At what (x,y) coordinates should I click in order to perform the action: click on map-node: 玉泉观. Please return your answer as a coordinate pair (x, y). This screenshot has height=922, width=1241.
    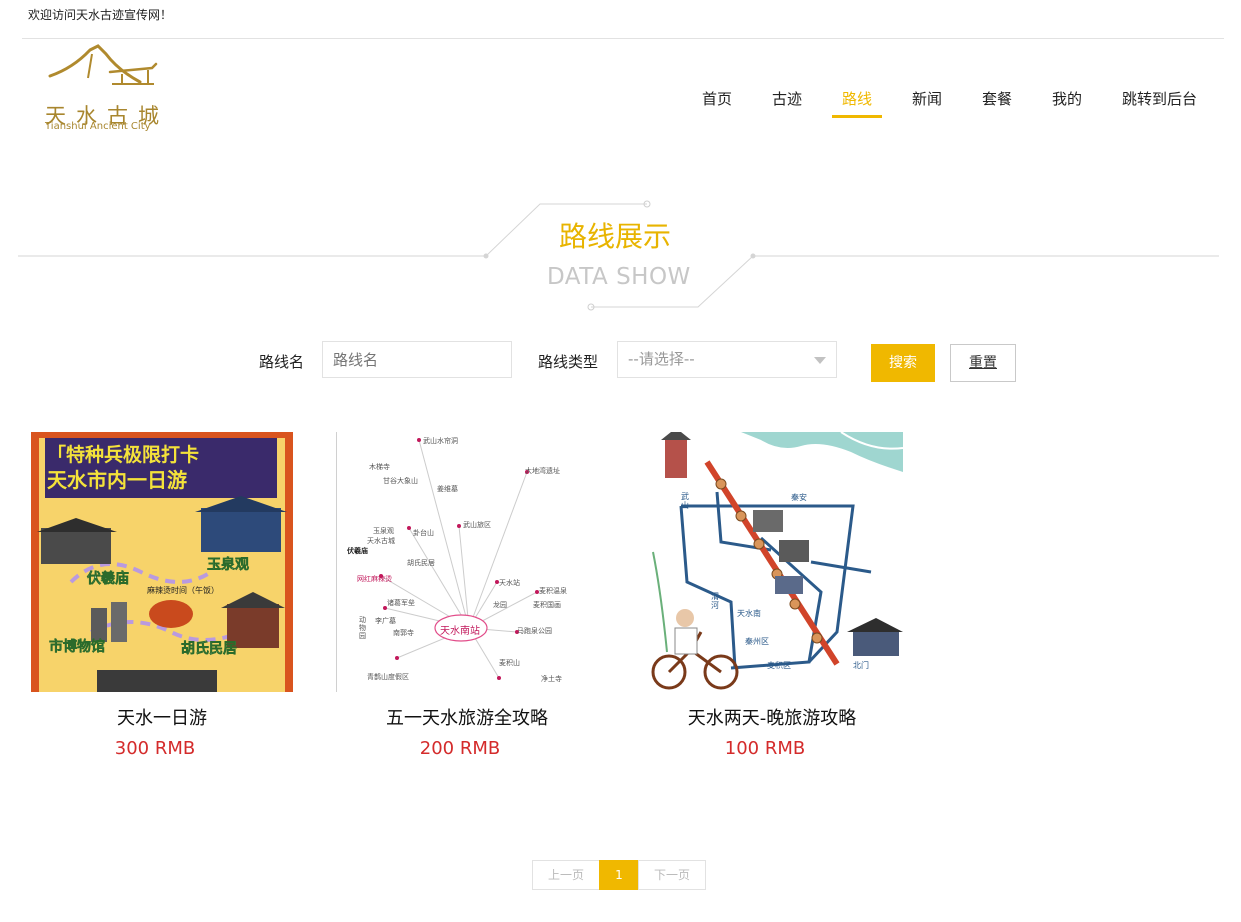
    Looking at the image, I should click on (383, 531).